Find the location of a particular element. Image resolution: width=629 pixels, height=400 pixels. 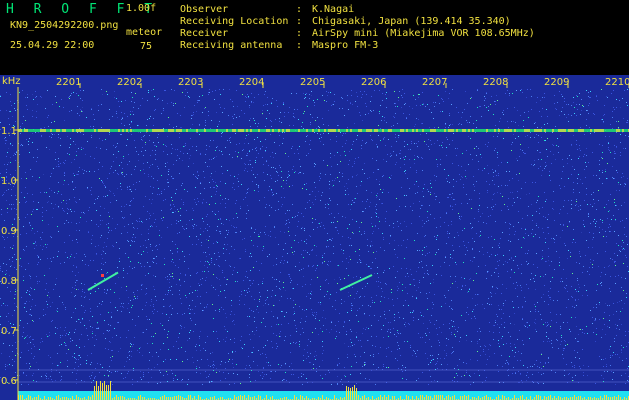

filename-label: KN9_2504292200.png is located at coordinates (64, 25).